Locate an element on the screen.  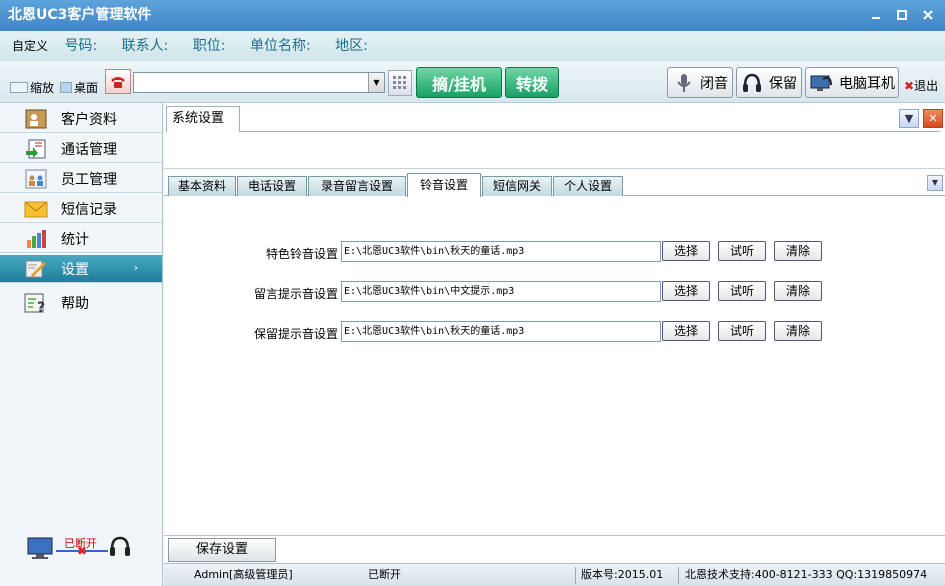
row-label: 留言提示音设置 is located at coordinates (295, 294).